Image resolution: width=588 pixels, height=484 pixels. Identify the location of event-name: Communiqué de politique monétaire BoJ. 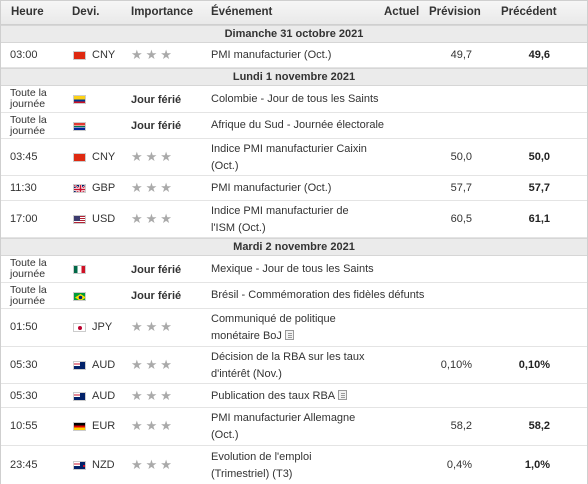
(301, 328).